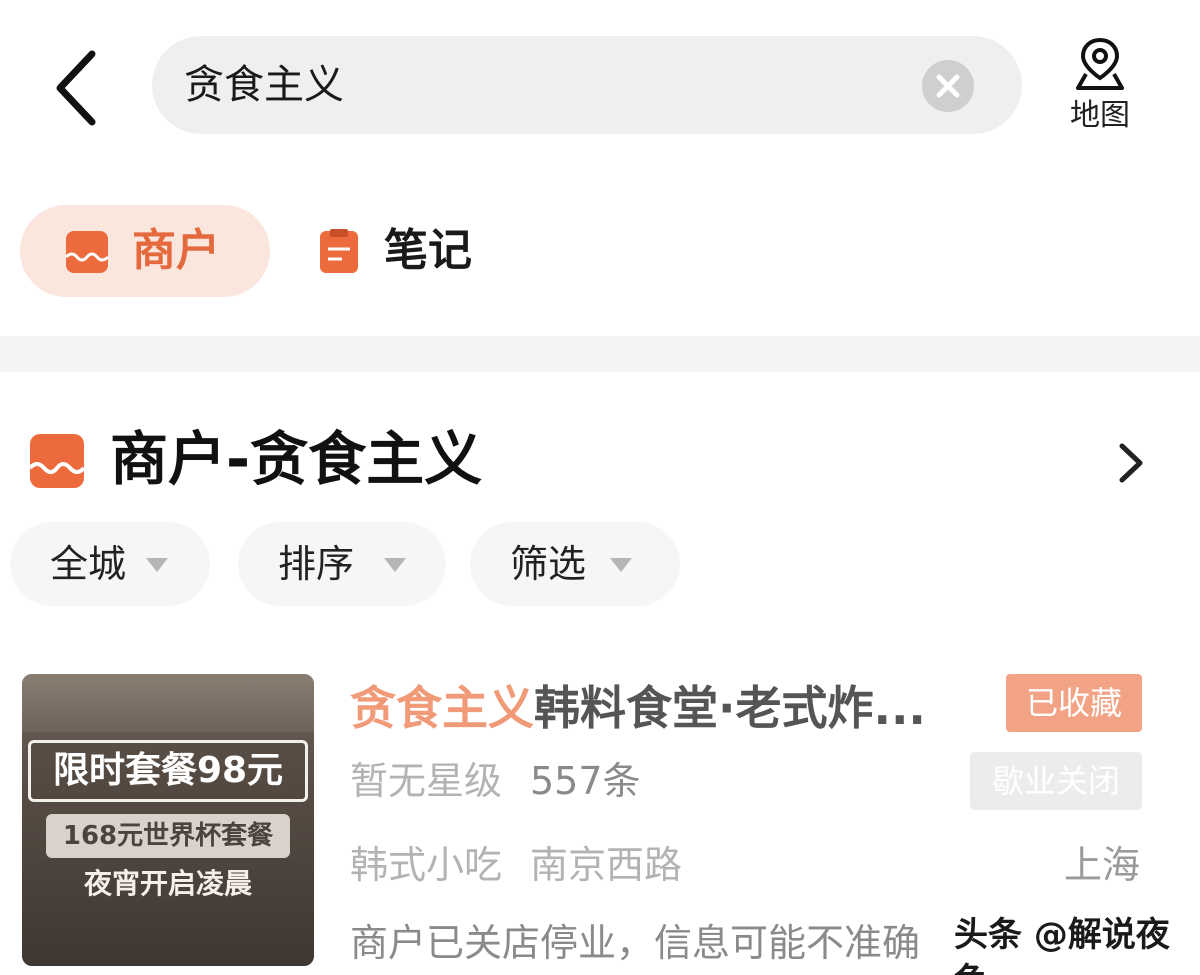 Image resolution: width=1200 pixels, height=975 pixels. I want to click on merchant-city: 上海, so click(1102, 865).